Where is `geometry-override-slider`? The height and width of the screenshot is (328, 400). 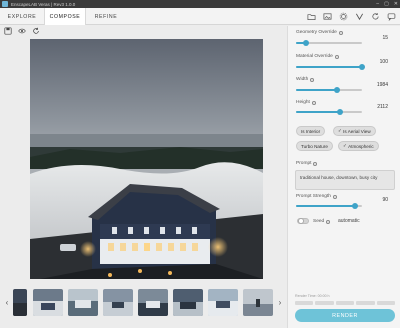 geometry-override-slider is located at coordinates (329, 43).